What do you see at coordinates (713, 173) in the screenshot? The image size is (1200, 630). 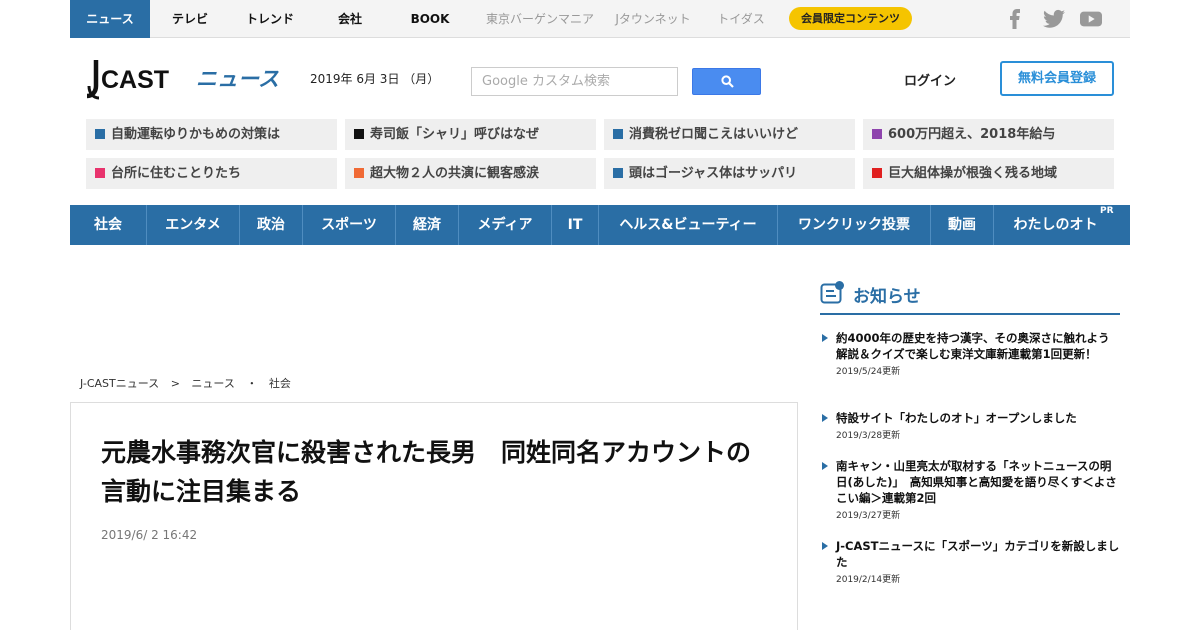 I see `trending-label: 頭はゴージャス体はサッパリ` at bounding box center [713, 173].